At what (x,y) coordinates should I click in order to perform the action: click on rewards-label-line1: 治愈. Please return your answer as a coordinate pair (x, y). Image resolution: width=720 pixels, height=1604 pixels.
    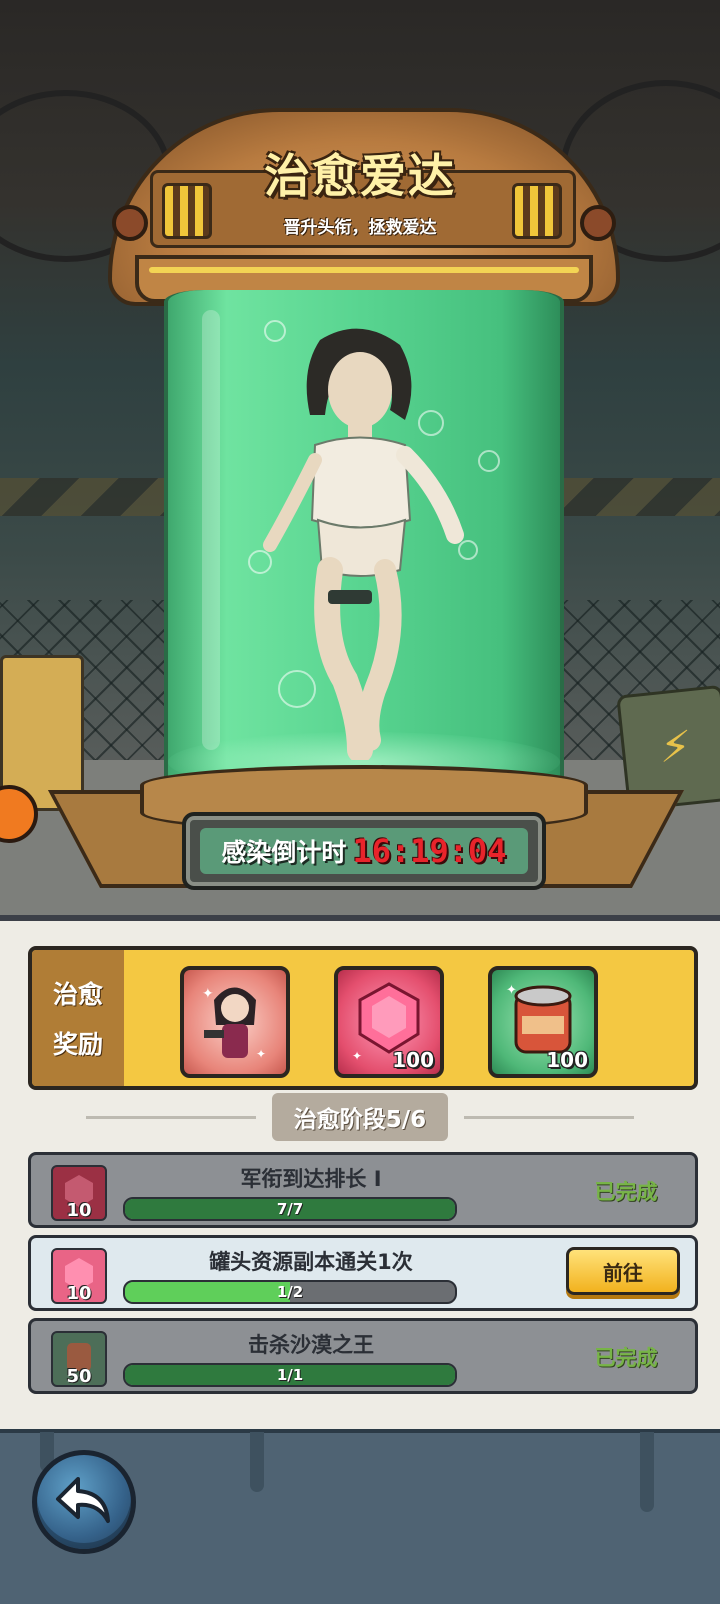
    Looking at the image, I should click on (77, 994).